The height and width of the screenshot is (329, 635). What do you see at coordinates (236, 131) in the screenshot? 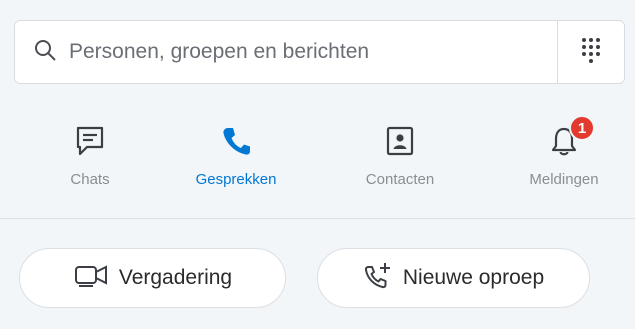
I see `phone-icon` at bounding box center [236, 131].